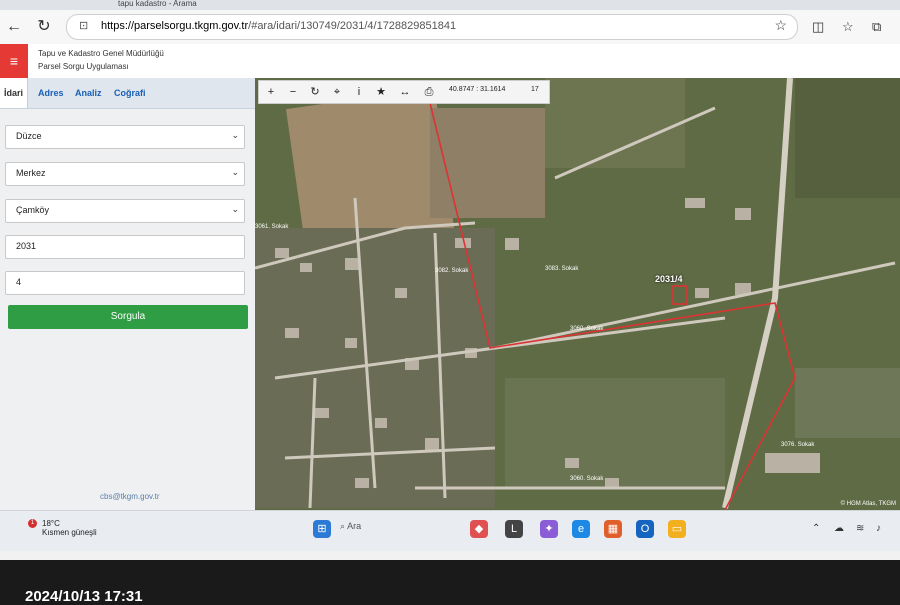 This screenshot has width=900, height=605. Describe the element at coordinates (32, 523) in the screenshot. I see `notification-badge: 1` at that location.